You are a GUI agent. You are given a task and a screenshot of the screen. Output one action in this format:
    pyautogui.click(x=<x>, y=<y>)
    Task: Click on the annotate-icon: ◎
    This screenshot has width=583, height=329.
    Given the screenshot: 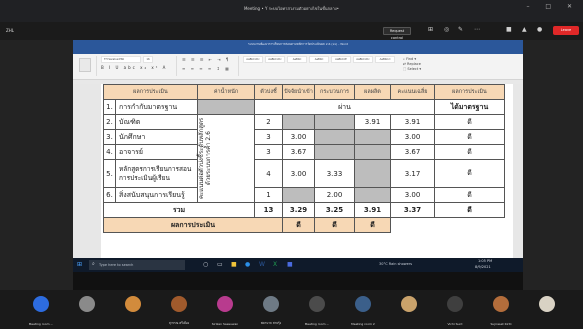 What is the action you would take?
    pyautogui.click(x=446, y=29)
    